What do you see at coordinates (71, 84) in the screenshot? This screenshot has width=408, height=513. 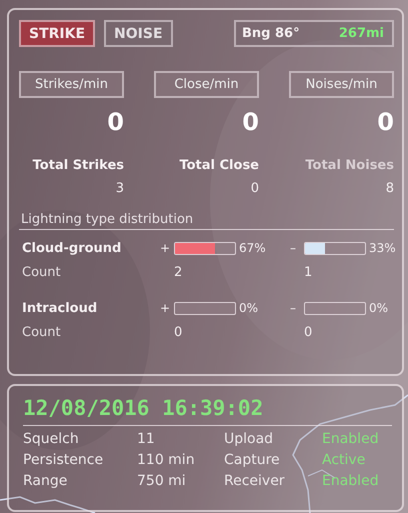 I see `rate-button: Strikes/min` at bounding box center [71, 84].